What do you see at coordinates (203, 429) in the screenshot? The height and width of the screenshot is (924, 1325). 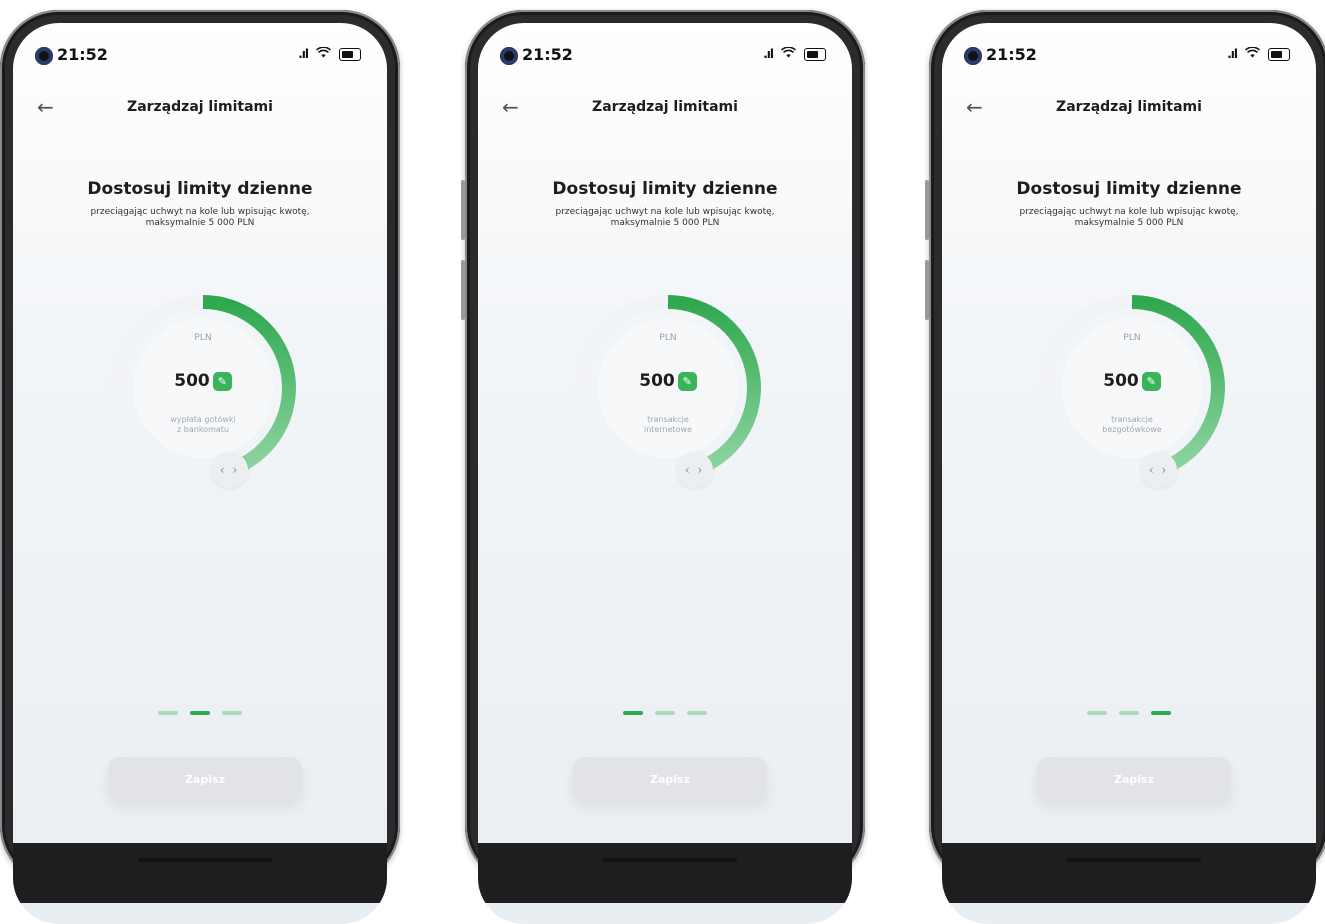 I see `category-line: z bankomatu` at bounding box center [203, 429].